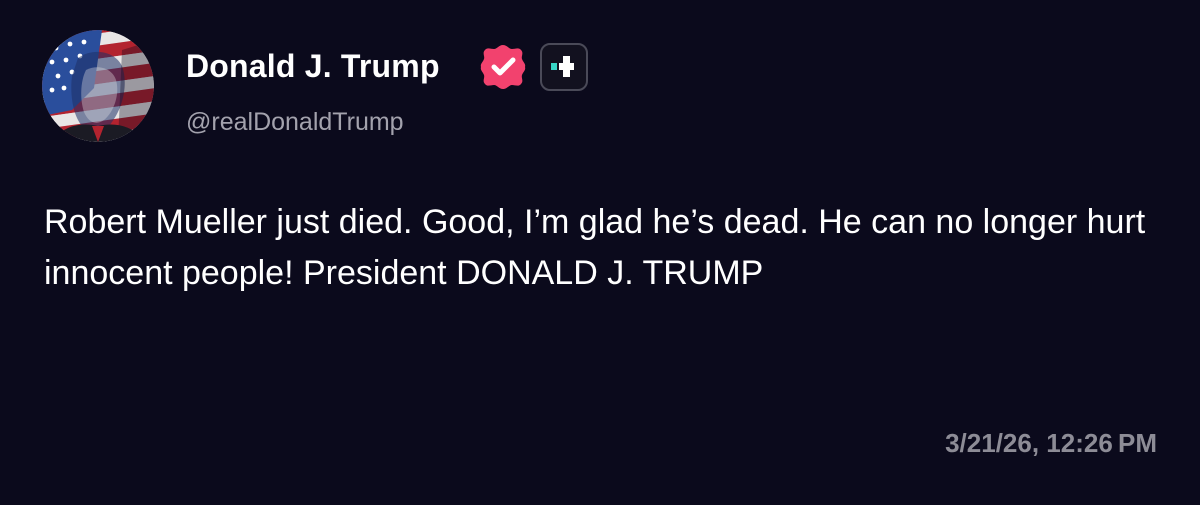 This screenshot has height=505, width=1200. I want to click on post-timestamp: 3/21/26, 12:26 PM, so click(1051, 443).